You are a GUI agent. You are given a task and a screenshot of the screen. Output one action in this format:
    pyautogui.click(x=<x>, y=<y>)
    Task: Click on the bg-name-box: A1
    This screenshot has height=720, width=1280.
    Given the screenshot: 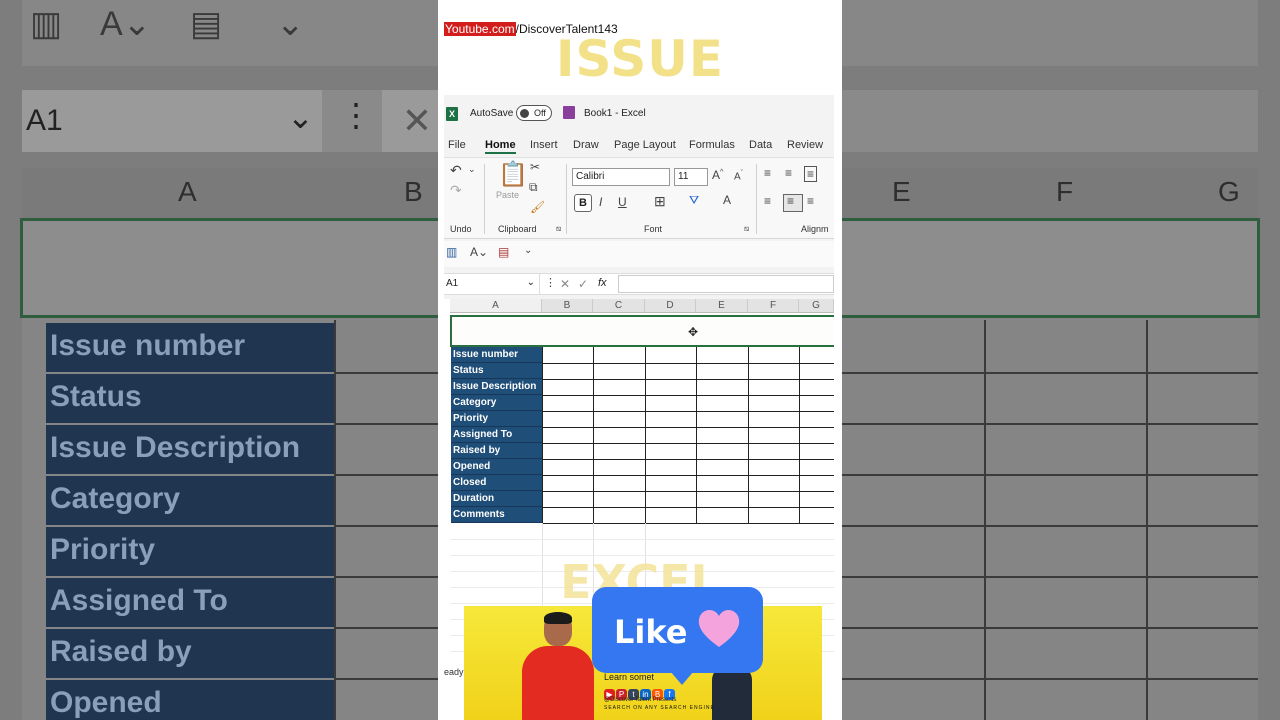 What is the action you would take?
    pyautogui.click(x=172, y=121)
    